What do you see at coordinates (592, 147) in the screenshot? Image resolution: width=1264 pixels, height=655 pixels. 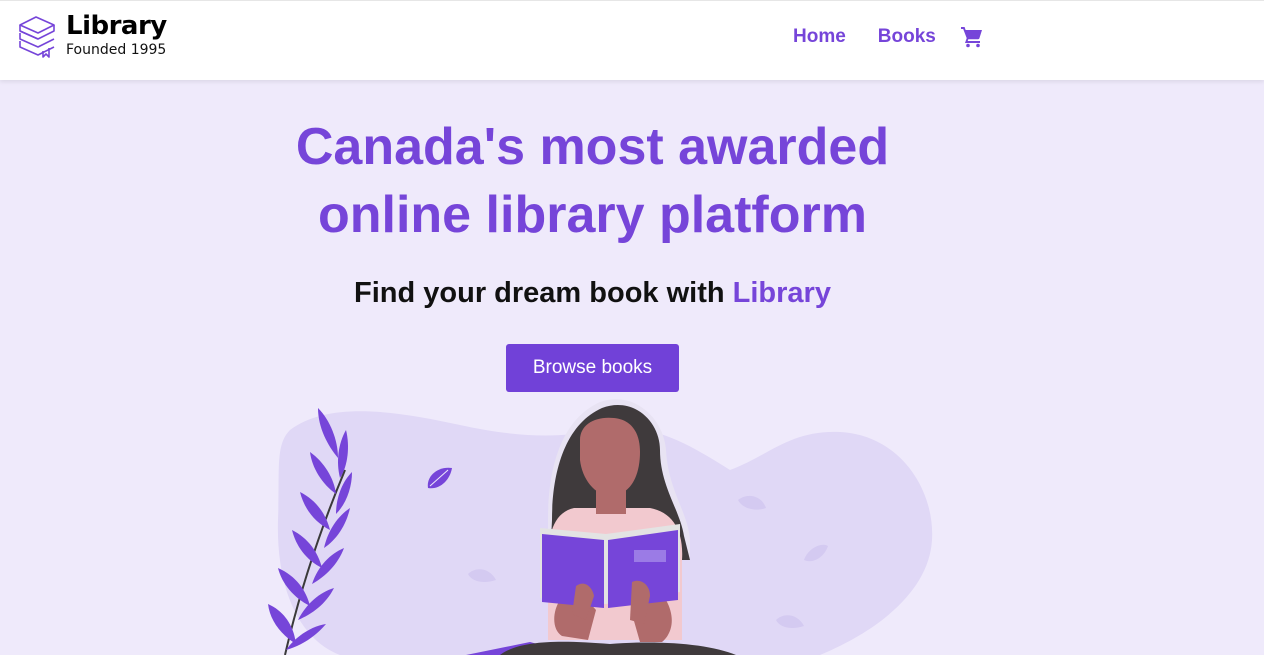 I see `hero-title-line-1: Canada's most awarded` at bounding box center [592, 147].